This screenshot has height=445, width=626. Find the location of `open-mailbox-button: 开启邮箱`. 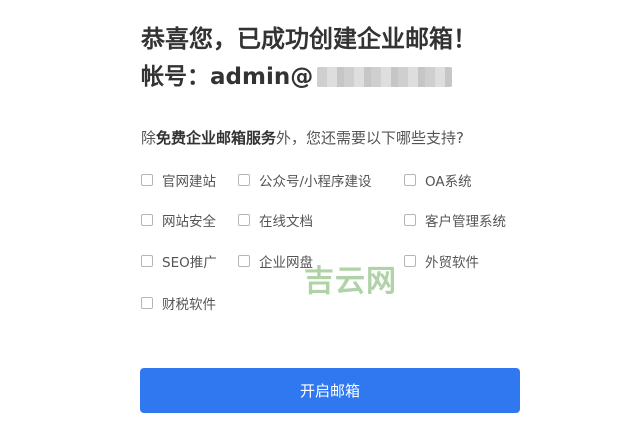

open-mailbox-button: 开启邮箱 is located at coordinates (330, 390).